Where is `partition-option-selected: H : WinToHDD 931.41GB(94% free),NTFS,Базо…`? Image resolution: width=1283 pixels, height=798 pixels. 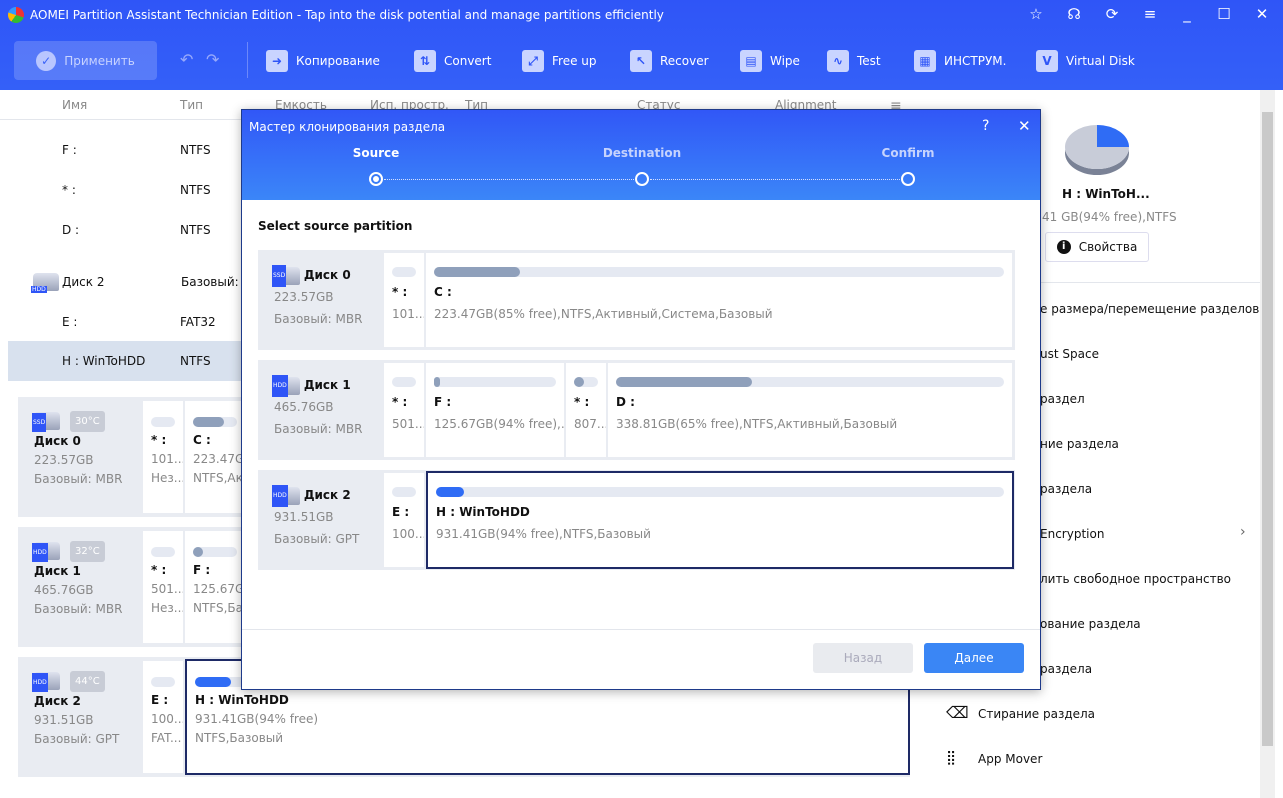 partition-option-selected: H : WinToHDD 931.41GB(94% free),NTFS,Базо… is located at coordinates (720, 520).